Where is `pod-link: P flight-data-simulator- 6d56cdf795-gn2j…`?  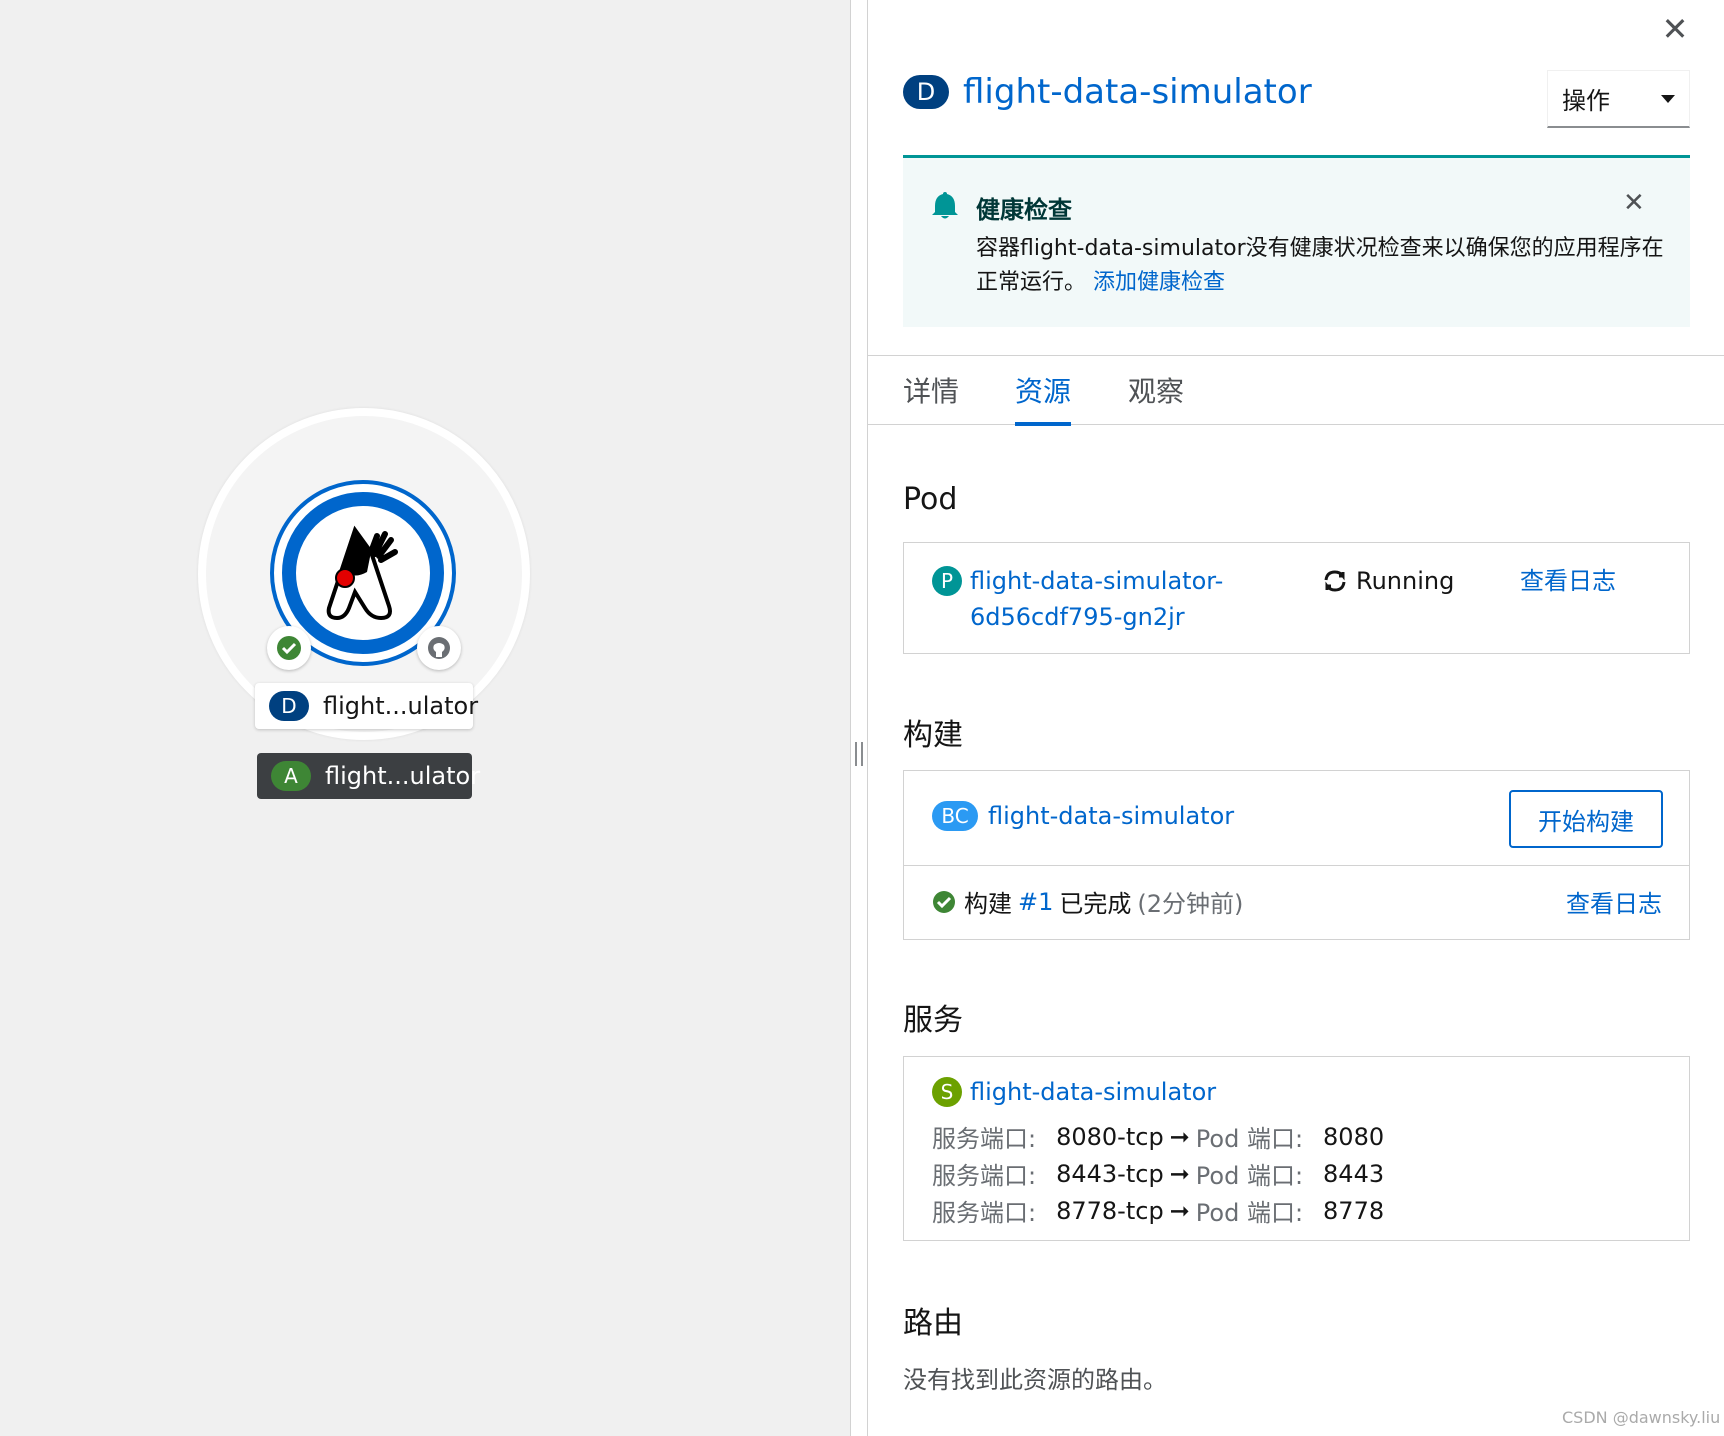
pod-link: P flight-data-simulator- 6d56cdf795-gn2j… is located at coordinates (1077, 599).